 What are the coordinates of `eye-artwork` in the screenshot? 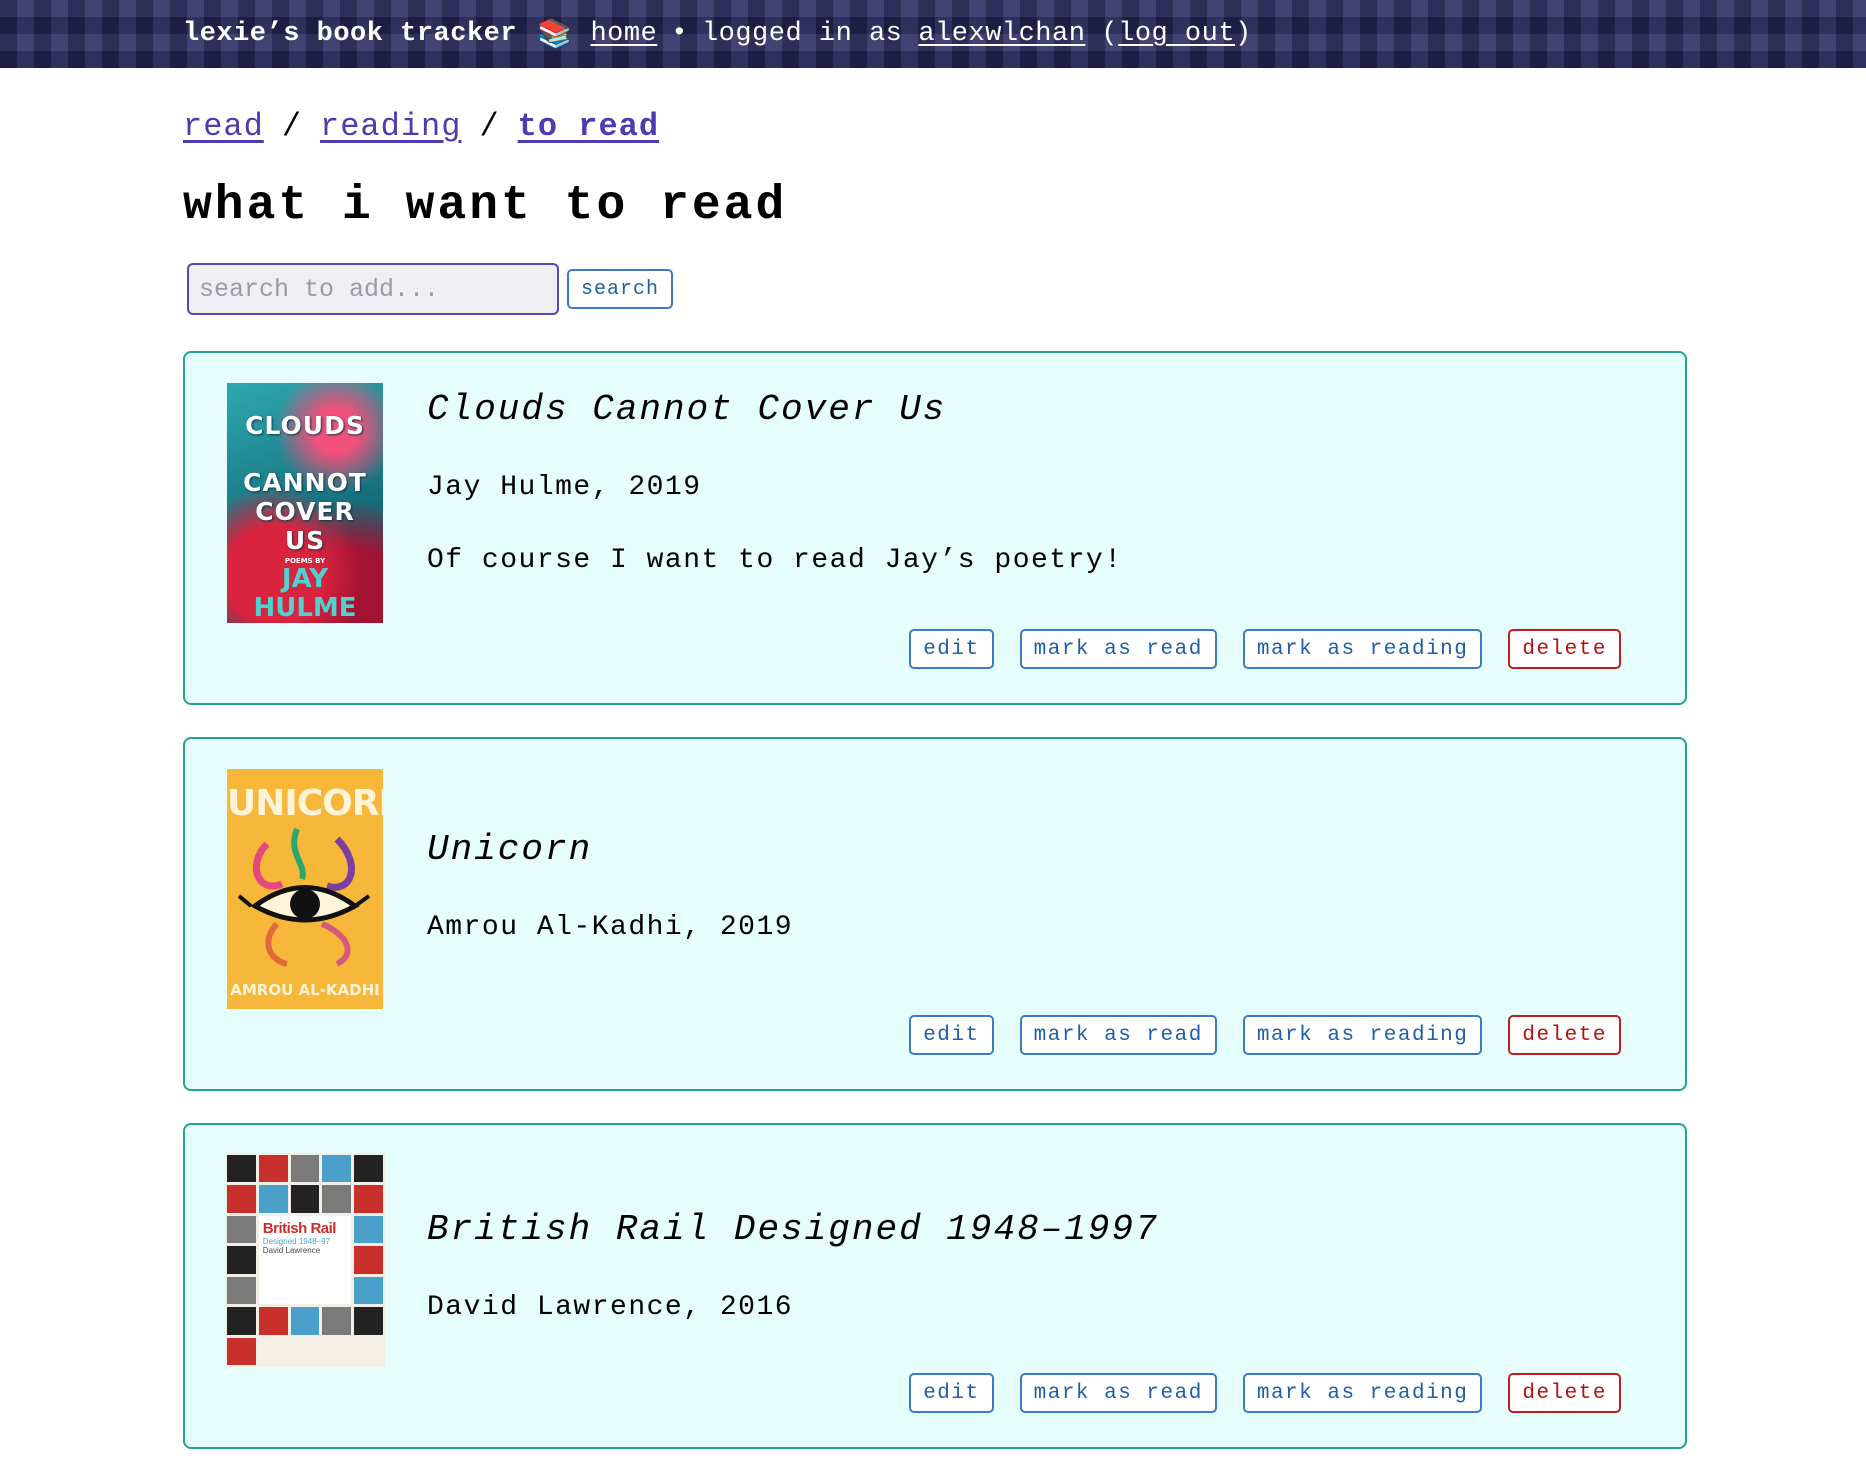 It's located at (304, 897).